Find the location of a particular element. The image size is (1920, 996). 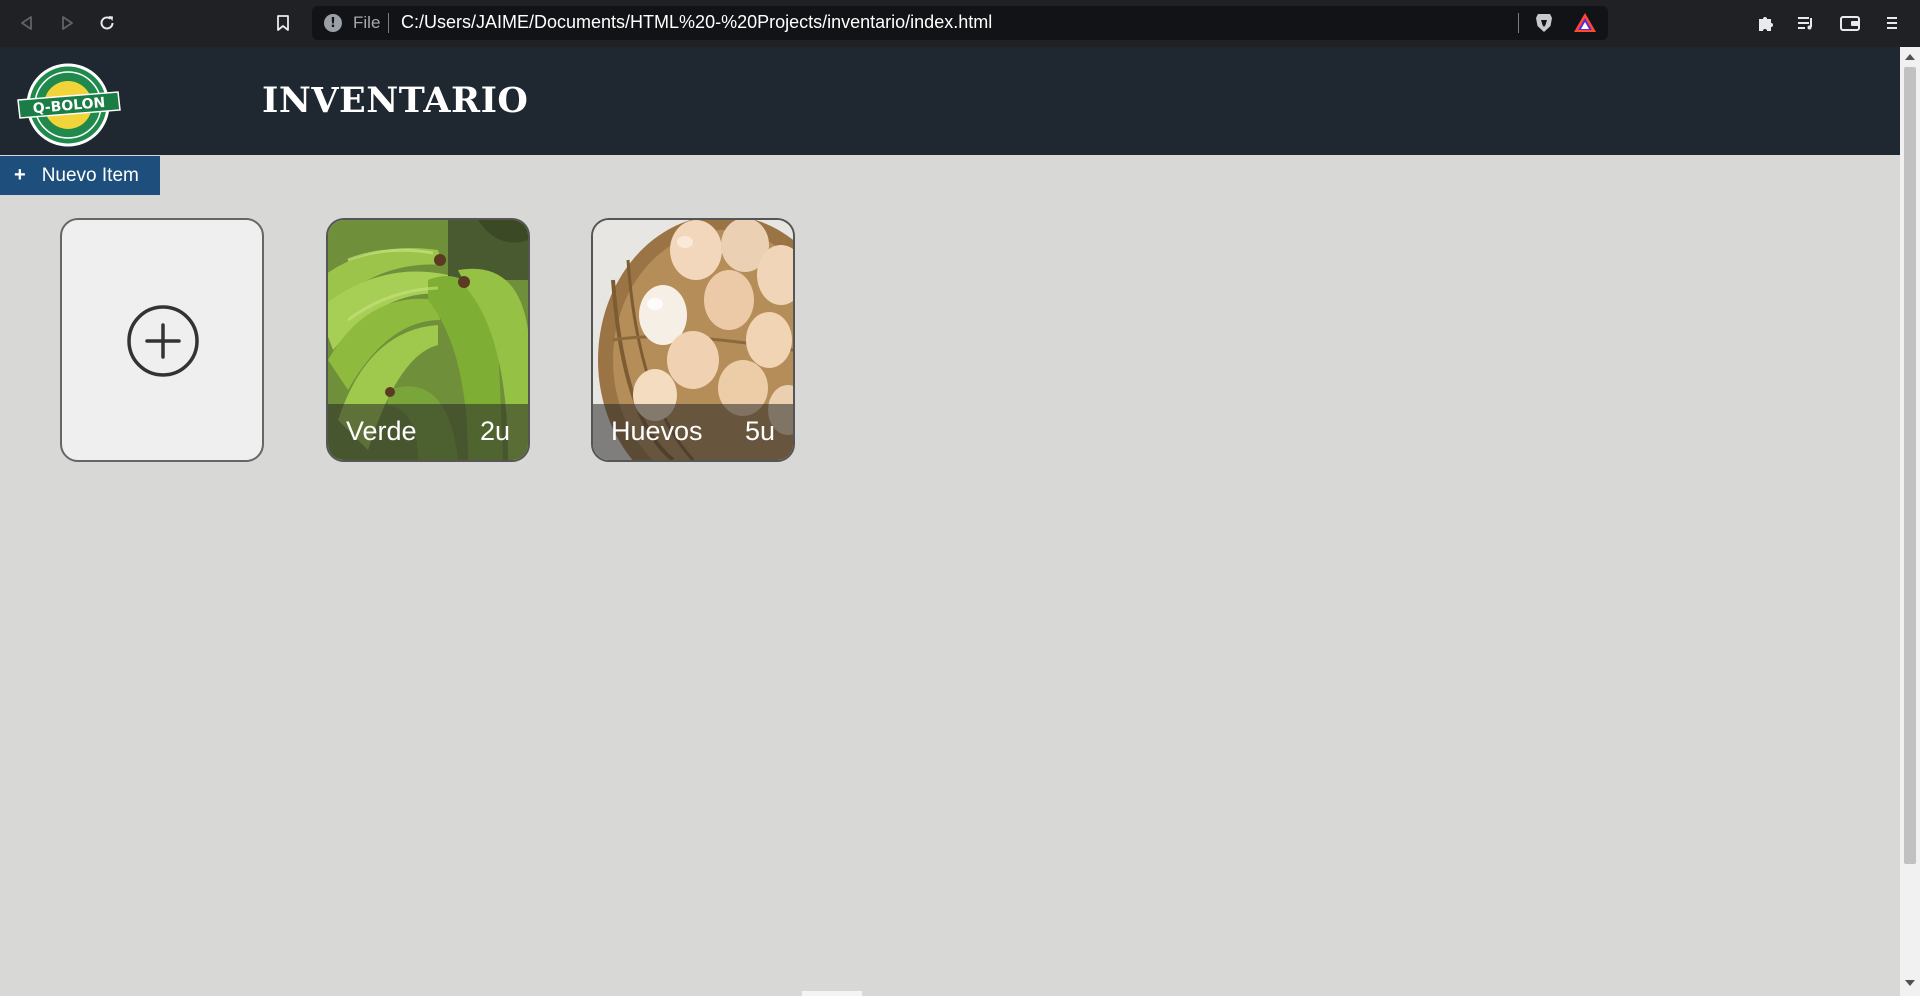

q-bolon-logo: Q-BOLON is located at coordinates (69, 105).